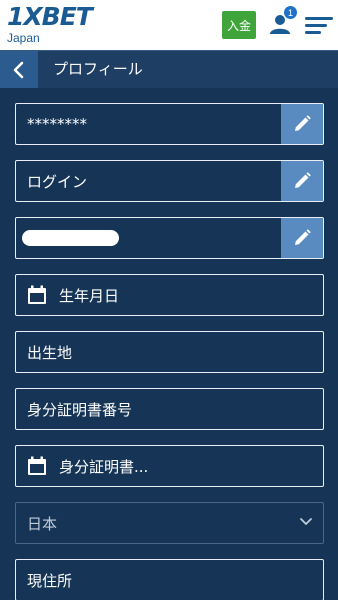  What do you see at coordinates (169, 523) in the screenshot?
I see `country-select: 日本` at bounding box center [169, 523].